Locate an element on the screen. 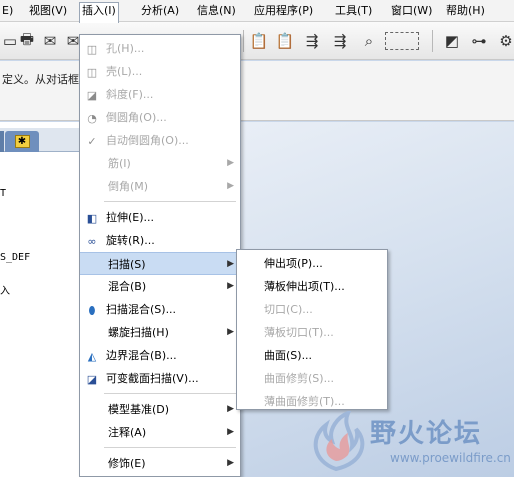 Image resolution: width=514 pixels, height=477 pixels. menu-item-sweep: 扫描(S) ▶ is located at coordinates (160, 263).